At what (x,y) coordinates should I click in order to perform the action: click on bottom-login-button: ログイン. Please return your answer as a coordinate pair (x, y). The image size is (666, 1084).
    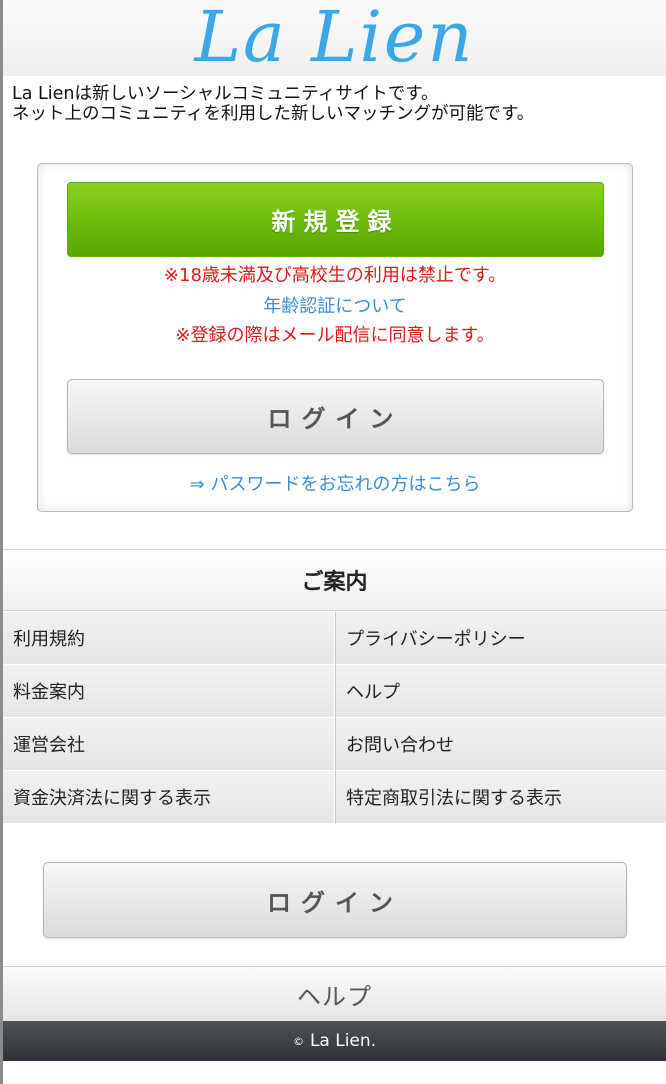
    Looking at the image, I should click on (335, 900).